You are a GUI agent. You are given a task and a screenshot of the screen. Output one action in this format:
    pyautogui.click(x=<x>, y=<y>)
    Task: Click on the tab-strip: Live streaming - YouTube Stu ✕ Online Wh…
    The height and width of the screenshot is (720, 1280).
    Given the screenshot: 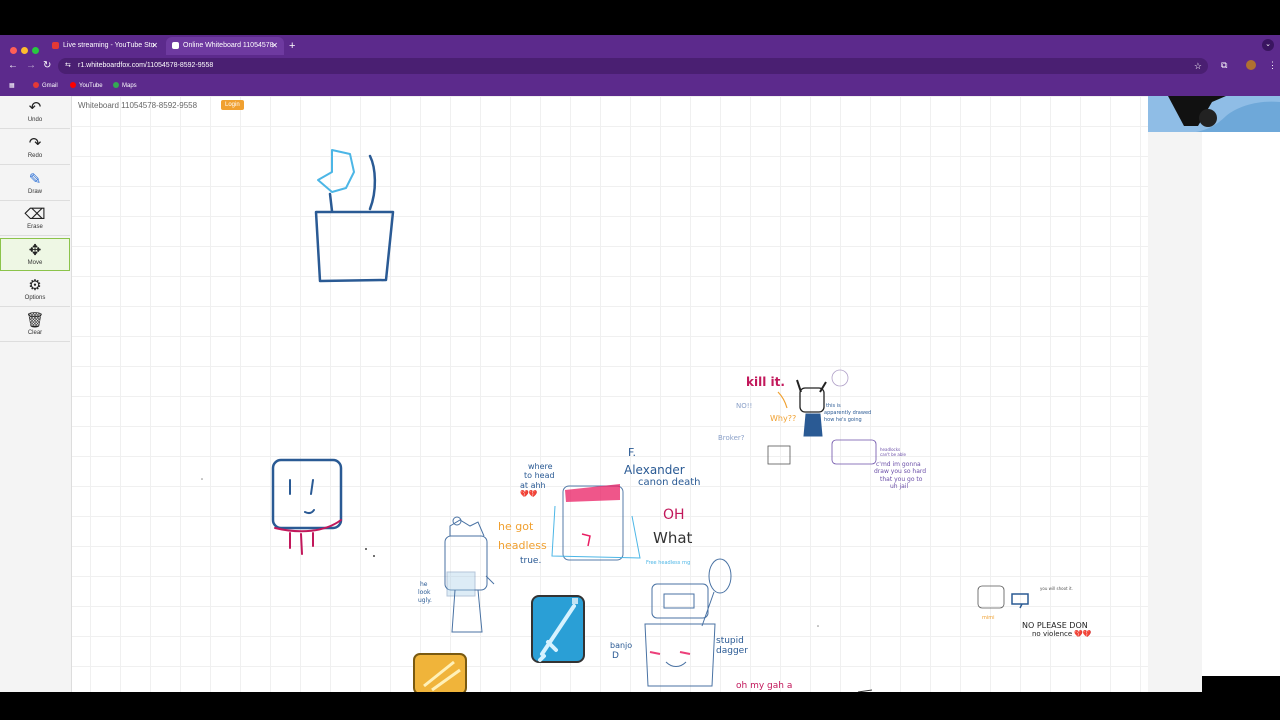 What is the action you would take?
    pyautogui.click(x=640, y=45)
    